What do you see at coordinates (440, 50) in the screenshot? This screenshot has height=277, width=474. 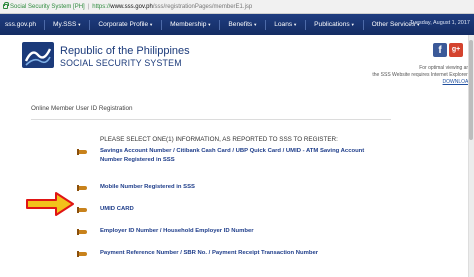 I see `facebook-icon: f` at bounding box center [440, 50].